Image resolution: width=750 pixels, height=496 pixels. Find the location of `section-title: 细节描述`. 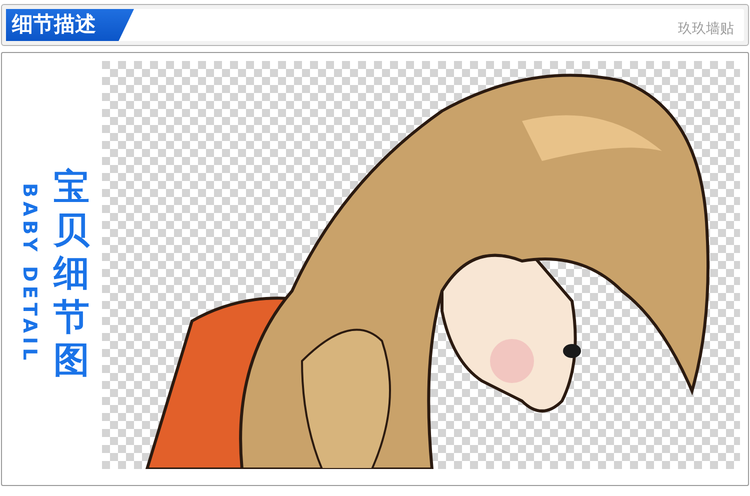

section-title: 细节描述 is located at coordinates (70, 25).